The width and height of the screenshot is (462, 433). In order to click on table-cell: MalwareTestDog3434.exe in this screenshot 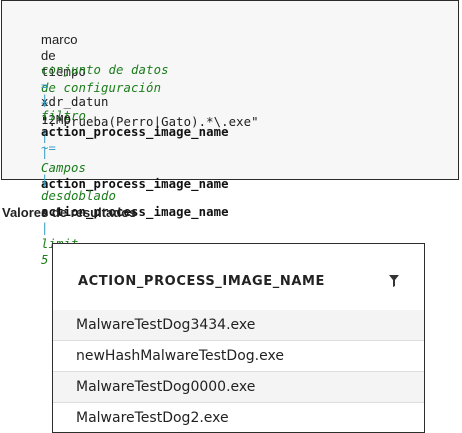, I will do `click(166, 325)`.